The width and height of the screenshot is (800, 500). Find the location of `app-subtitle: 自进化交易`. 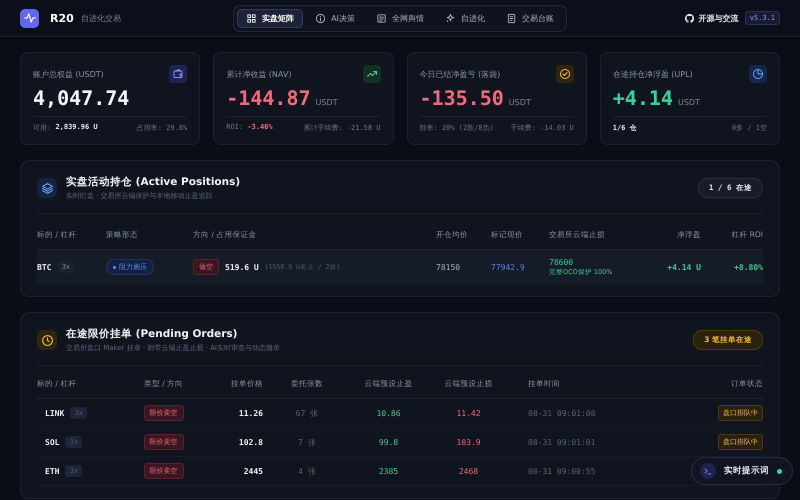

app-subtitle: 自进化交易 is located at coordinates (100, 18).